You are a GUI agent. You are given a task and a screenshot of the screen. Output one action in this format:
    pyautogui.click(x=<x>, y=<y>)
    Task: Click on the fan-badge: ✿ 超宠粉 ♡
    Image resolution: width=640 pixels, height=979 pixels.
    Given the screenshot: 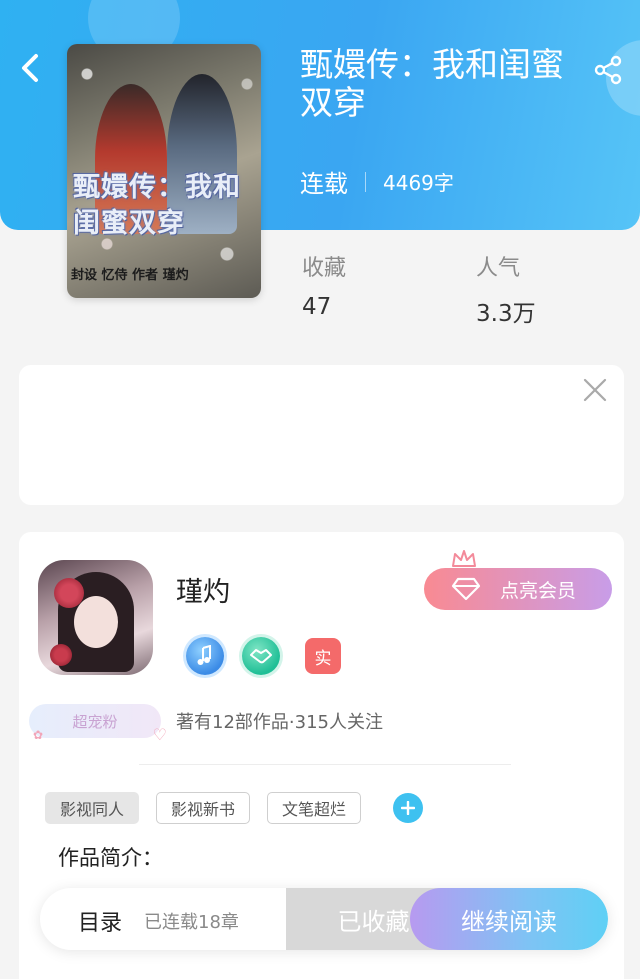 What is the action you would take?
    pyautogui.click(x=98, y=724)
    